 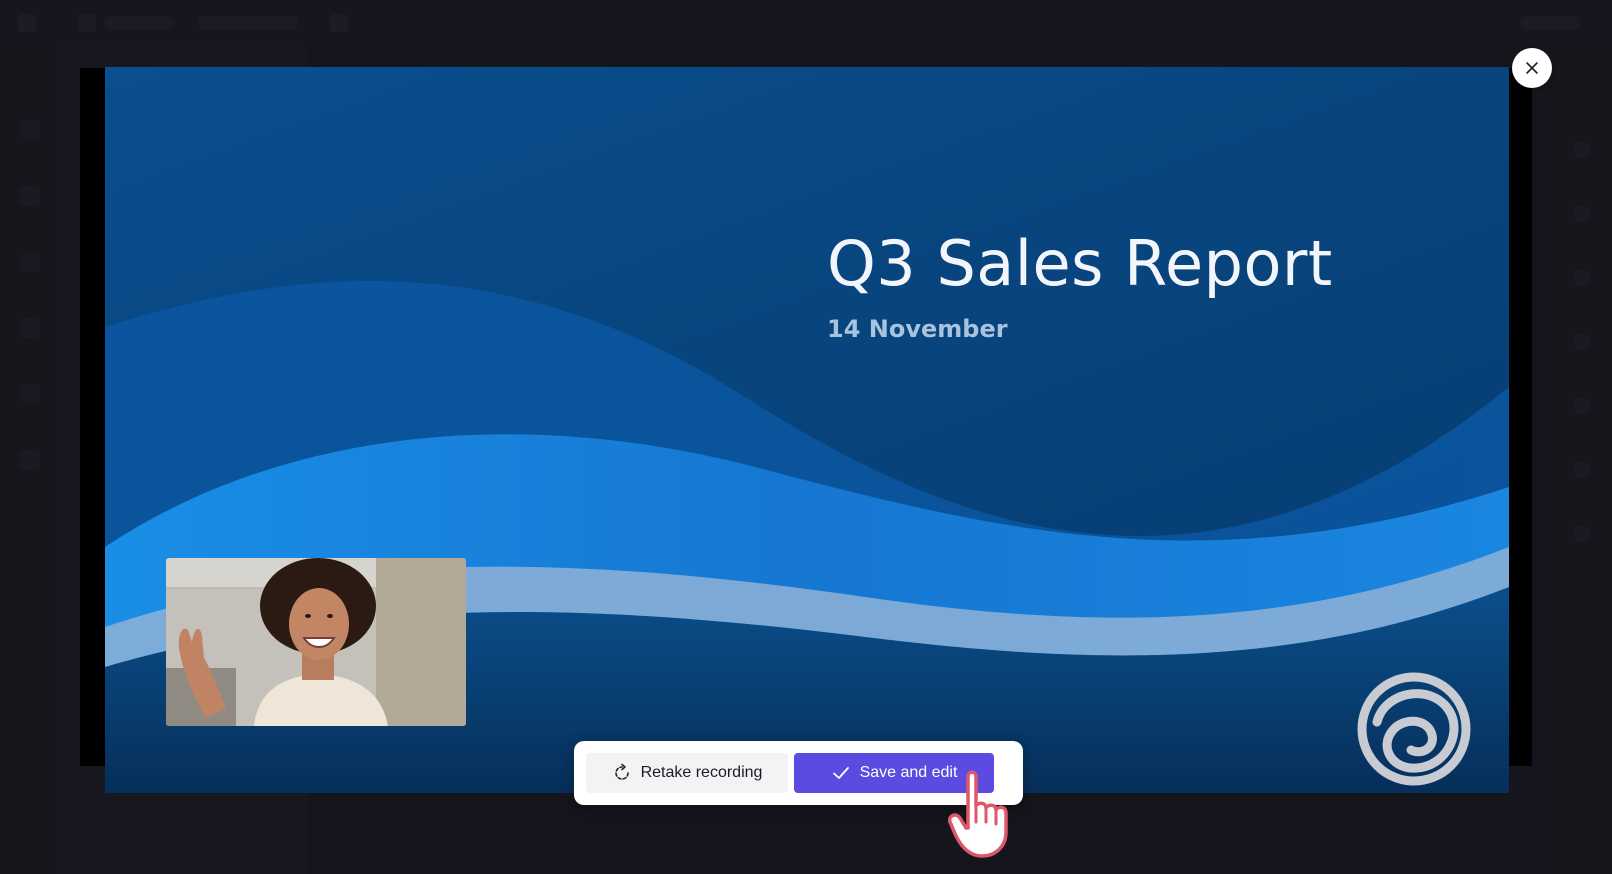 What do you see at coordinates (840, 773) in the screenshot?
I see `checkmark-icon` at bounding box center [840, 773].